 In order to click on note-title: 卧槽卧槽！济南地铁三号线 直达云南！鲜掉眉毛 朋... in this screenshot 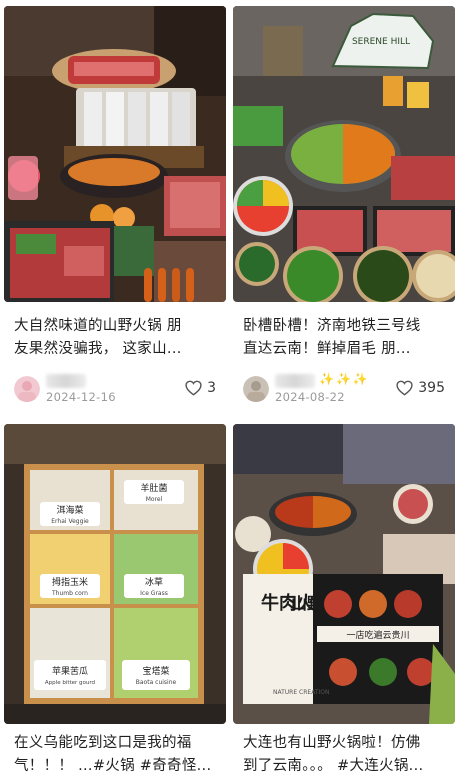, I will do `click(346, 338)`.